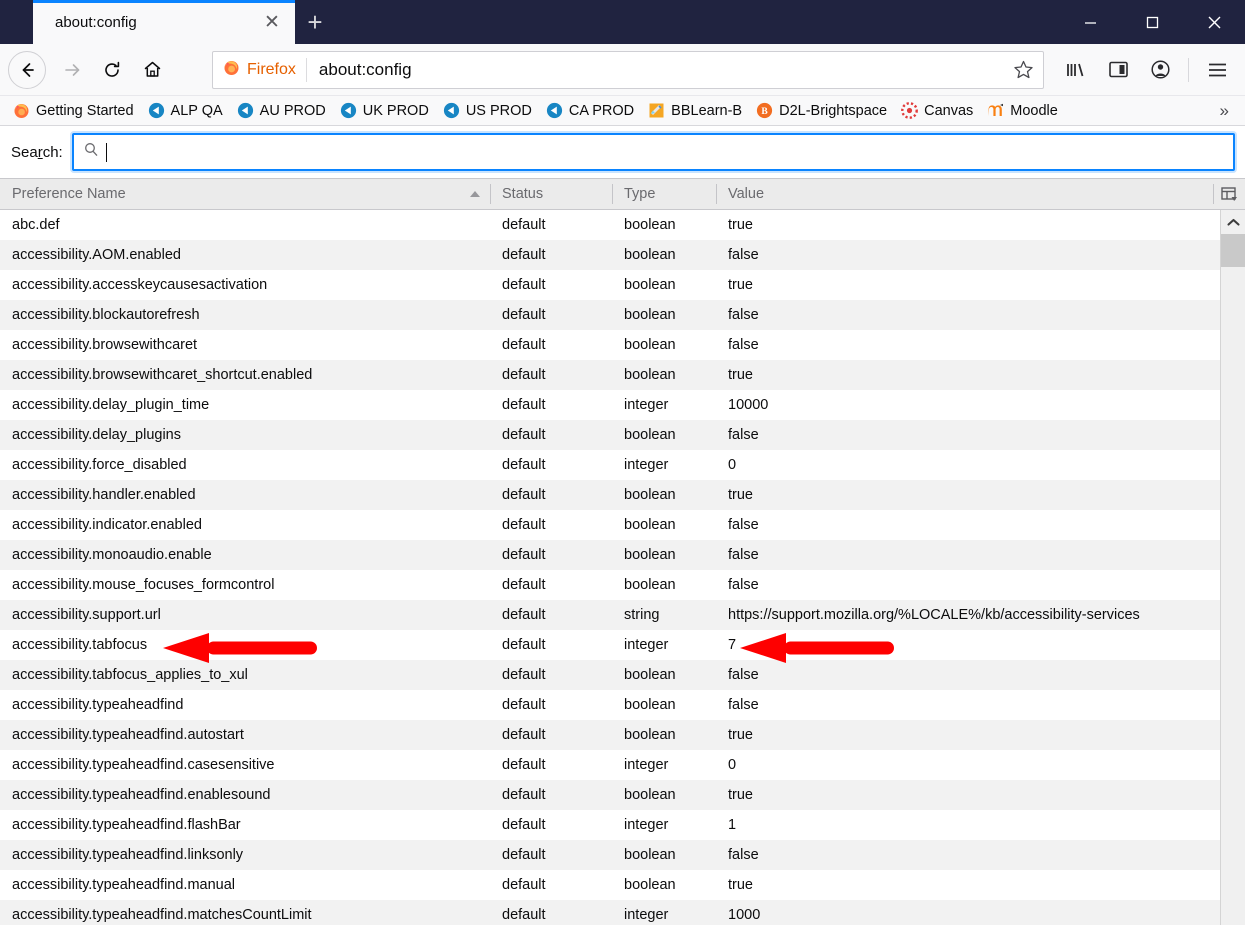 This screenshot has height=930, width=1245. Describe the element at coordinates (315, 22) in the screenshot. I see `new-tab-button: +` at that location.